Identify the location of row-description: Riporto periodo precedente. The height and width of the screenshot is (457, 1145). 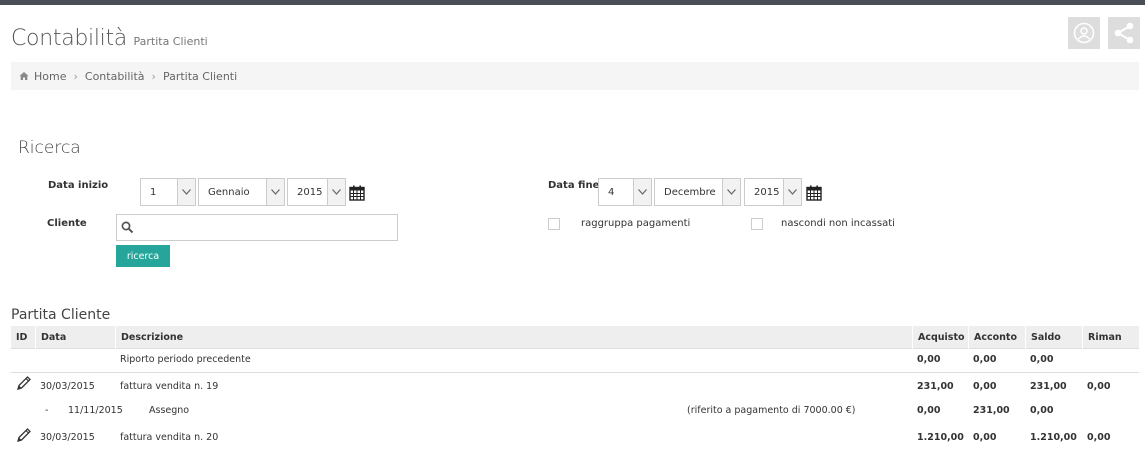
(185, 359).